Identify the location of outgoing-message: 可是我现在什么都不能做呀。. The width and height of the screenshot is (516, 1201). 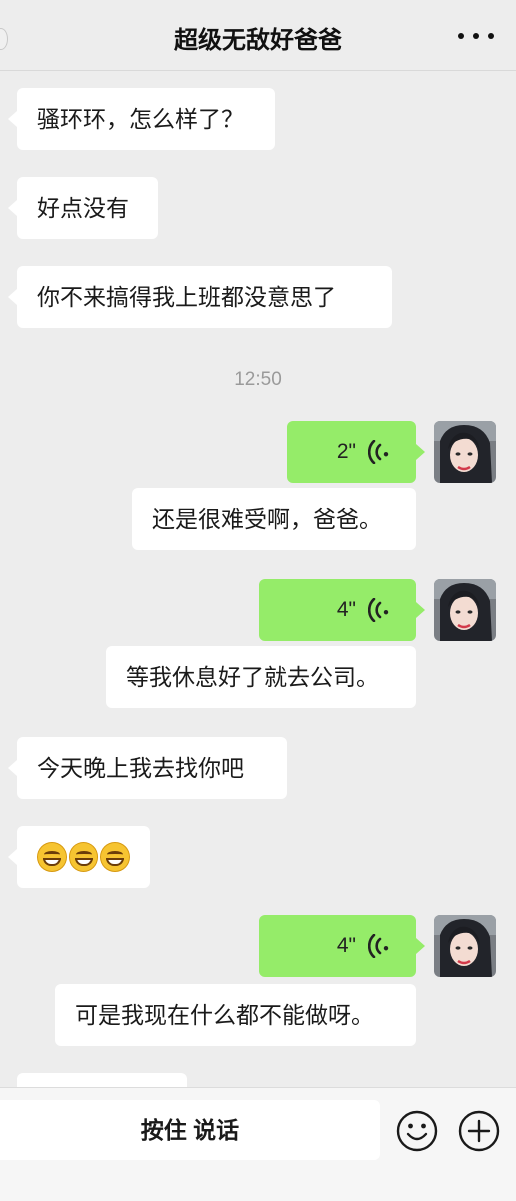
(235, 1015).